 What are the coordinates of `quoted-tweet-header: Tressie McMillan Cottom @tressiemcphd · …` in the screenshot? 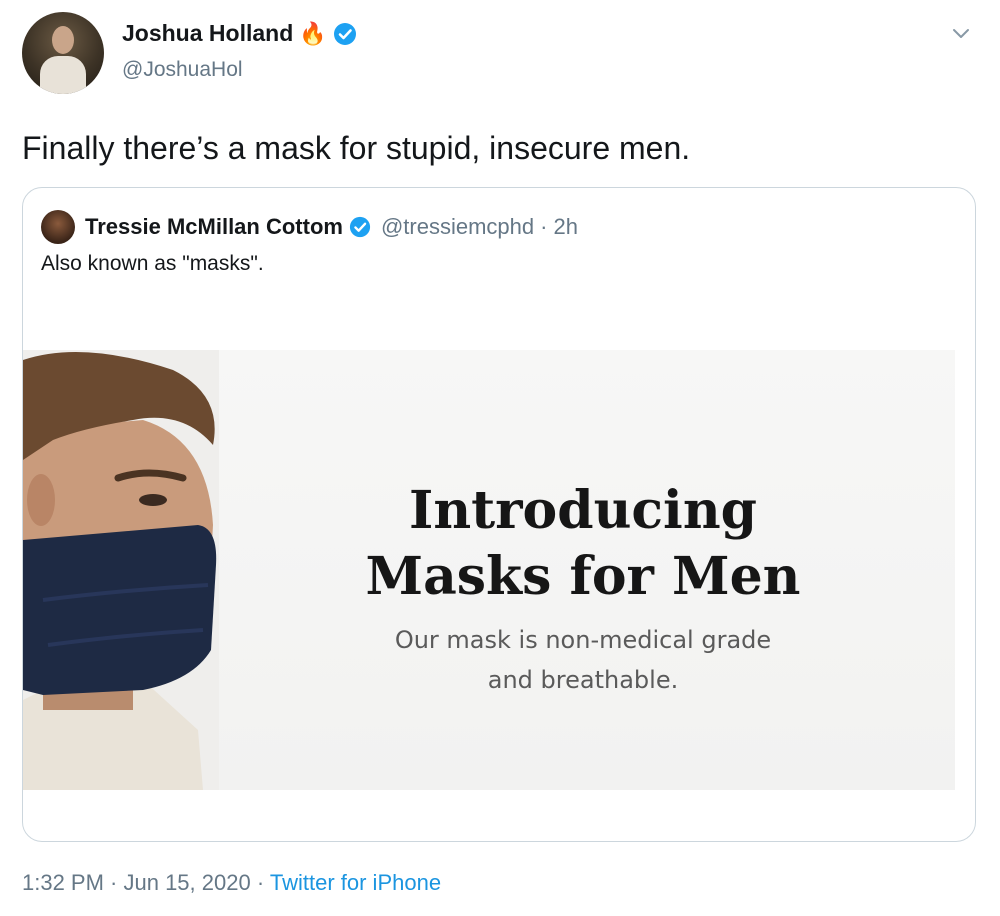 It's located at (331, 227).